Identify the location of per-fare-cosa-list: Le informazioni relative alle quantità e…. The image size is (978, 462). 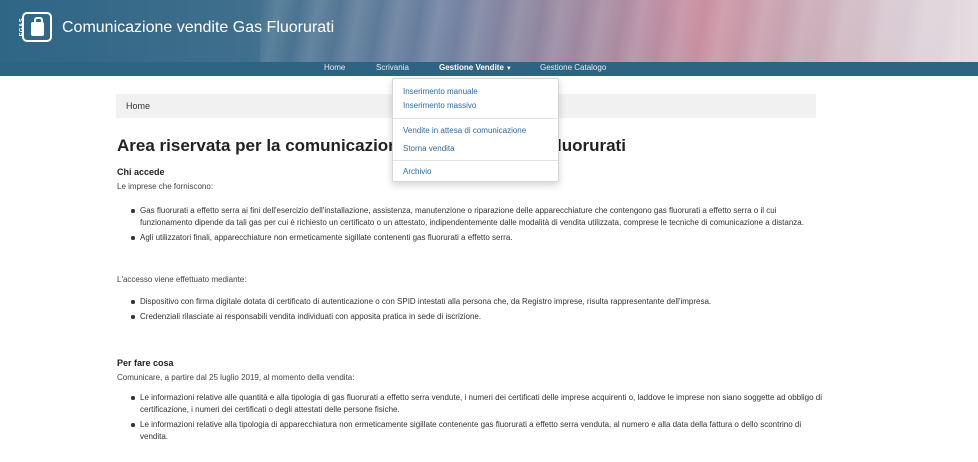
(481, 417).